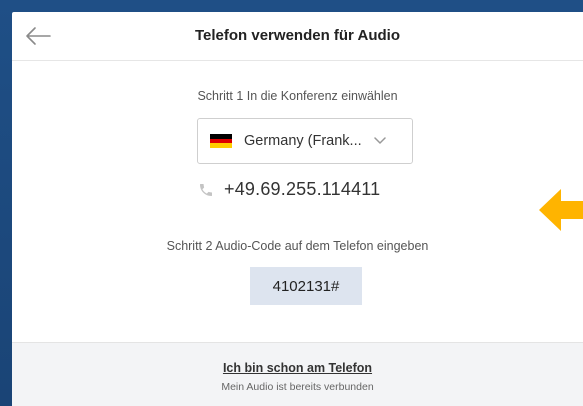 The image size is (583, 406). What do you see at coordinates (206, 189) in the screenshot?
I see `phone-icon` at bounding box center [206, 189].